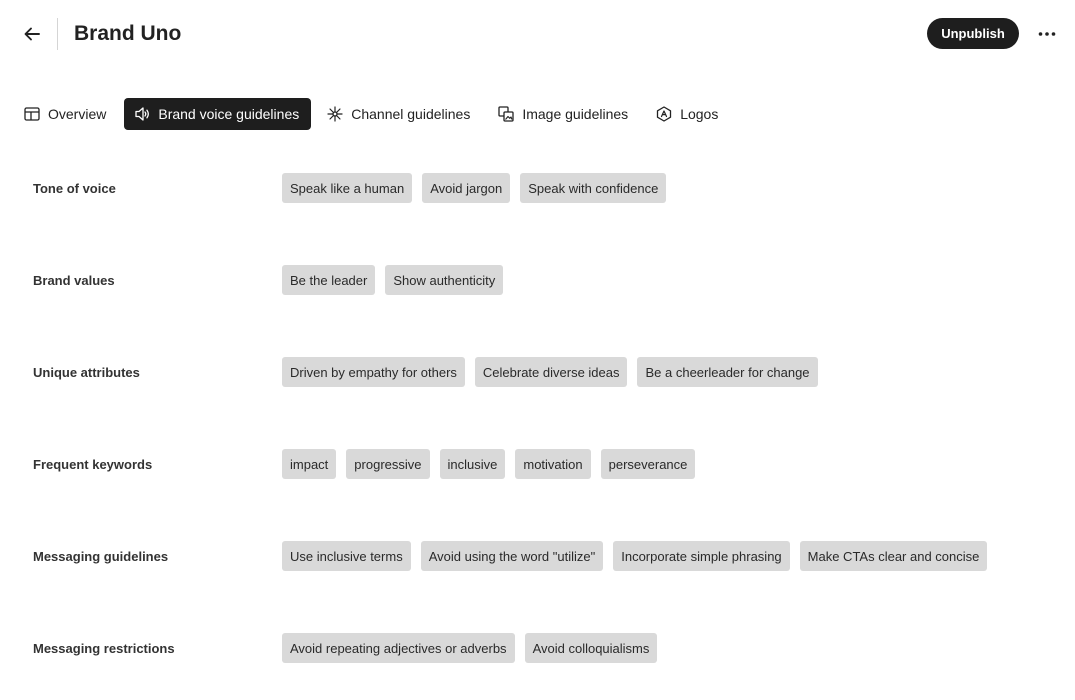 The width and height of the screenshot is (1075, 700). What do you see at coordinates (229, 114) in the screenshot?
I see `tab-label: Brand voice guidelines` at bounding box center [229, 114].